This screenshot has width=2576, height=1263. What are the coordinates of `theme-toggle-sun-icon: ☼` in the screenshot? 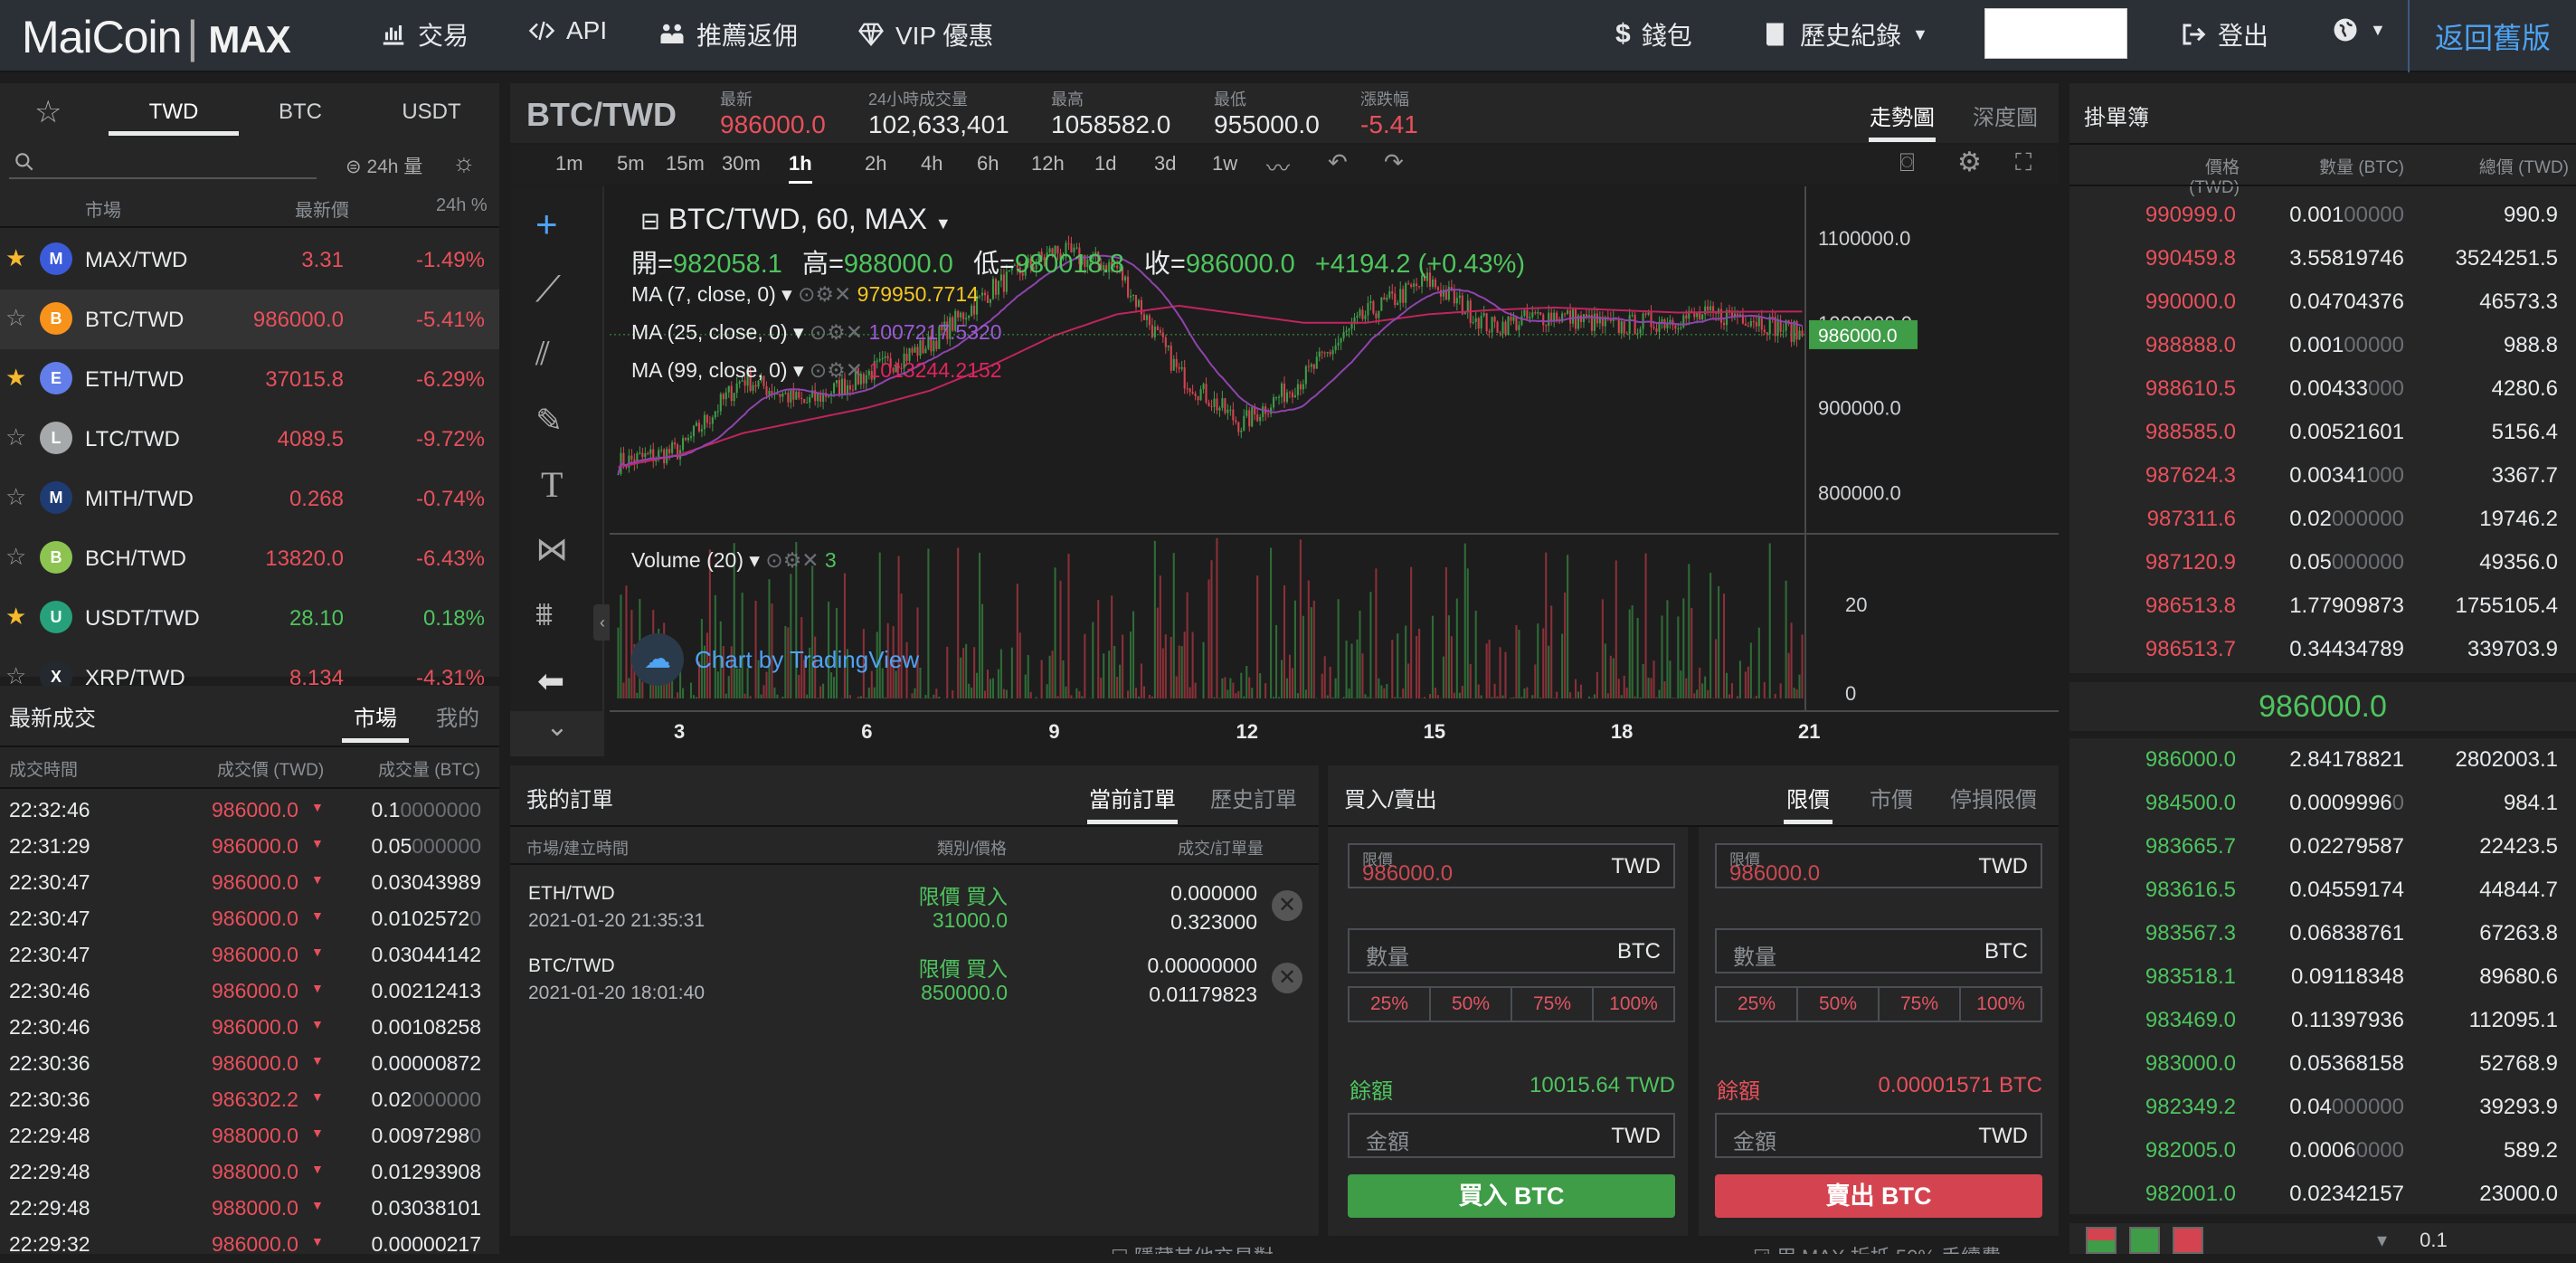 It's located at (464, 162).